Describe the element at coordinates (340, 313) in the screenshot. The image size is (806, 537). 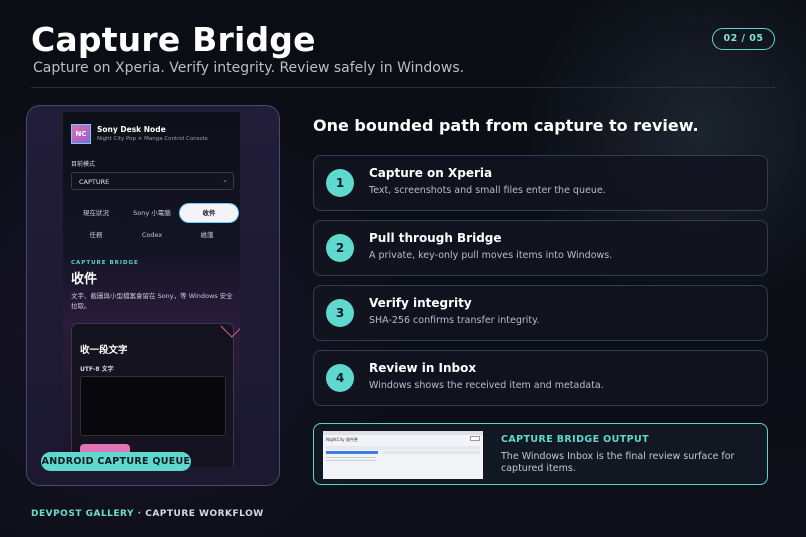
I see `step-number-badge: 3` at that location.